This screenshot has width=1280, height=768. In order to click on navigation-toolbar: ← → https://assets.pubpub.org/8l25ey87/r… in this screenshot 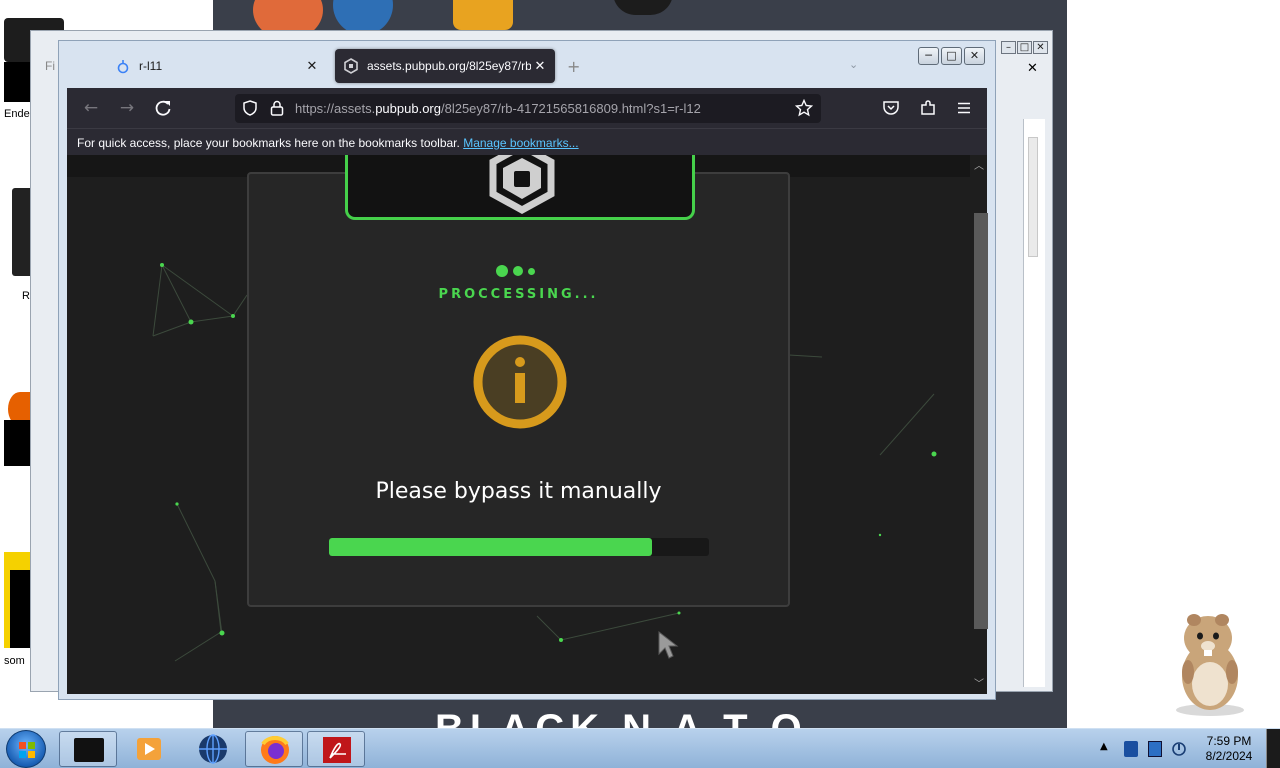, I will do `click(527, 108)`.